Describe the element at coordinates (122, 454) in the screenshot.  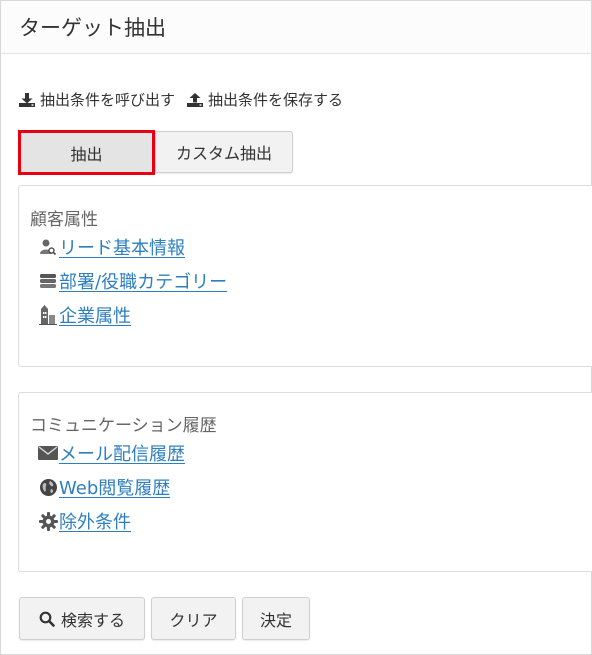
I see `email-delivery-history-label: メール配信履歴` at that location.